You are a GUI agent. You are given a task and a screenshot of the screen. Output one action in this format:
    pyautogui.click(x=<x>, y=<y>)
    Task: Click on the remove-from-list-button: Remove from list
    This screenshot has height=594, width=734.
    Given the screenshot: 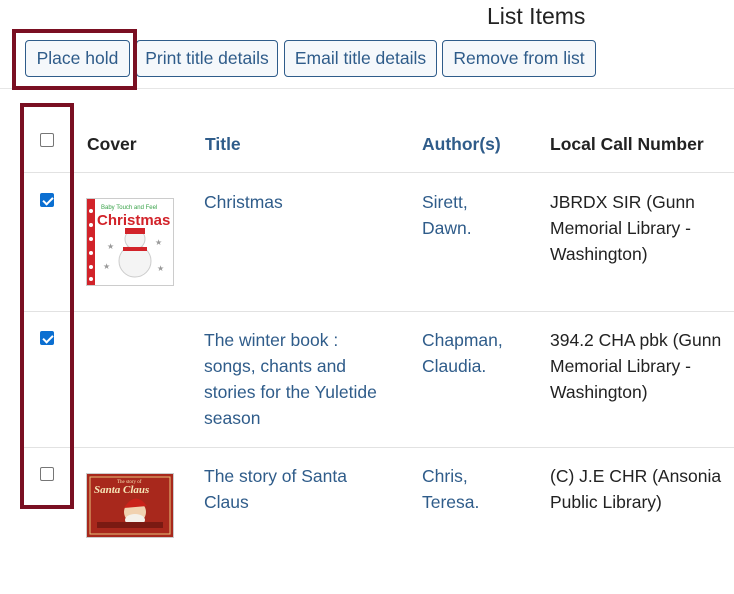 What is the action you would take?
    pyautogui.click(x=519, y=58)
    